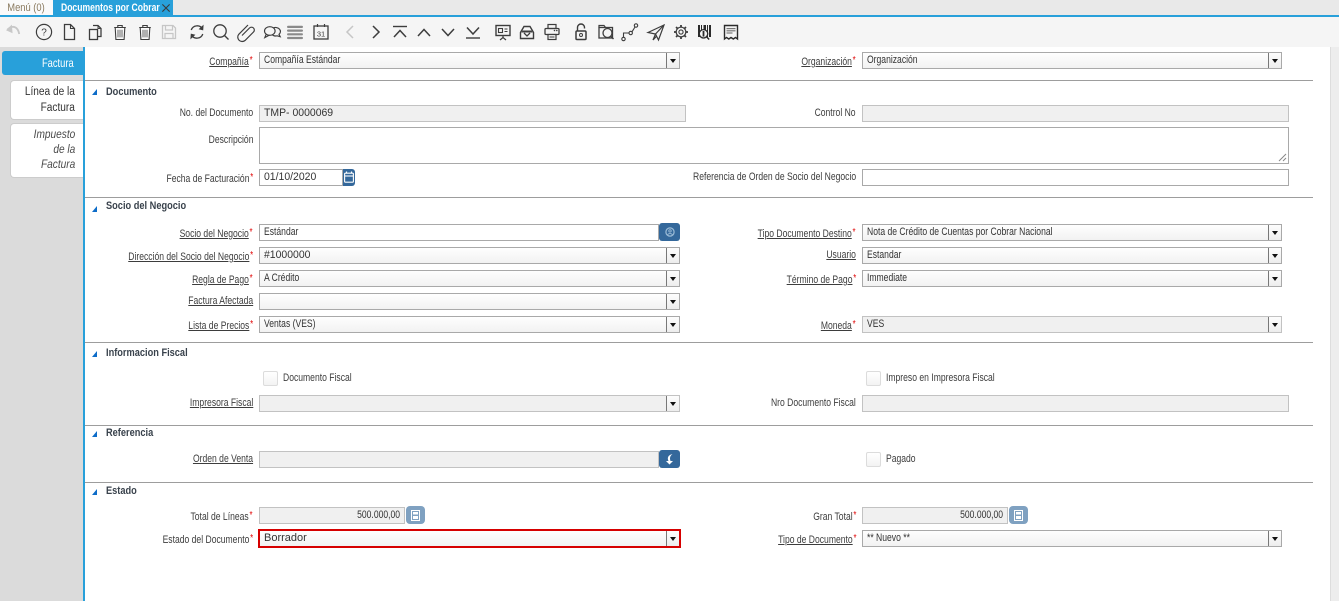  What do you see at coordinates (321, 34) in the screenshot?
I see `svg-text: 31` at bounding box center [321, 34].